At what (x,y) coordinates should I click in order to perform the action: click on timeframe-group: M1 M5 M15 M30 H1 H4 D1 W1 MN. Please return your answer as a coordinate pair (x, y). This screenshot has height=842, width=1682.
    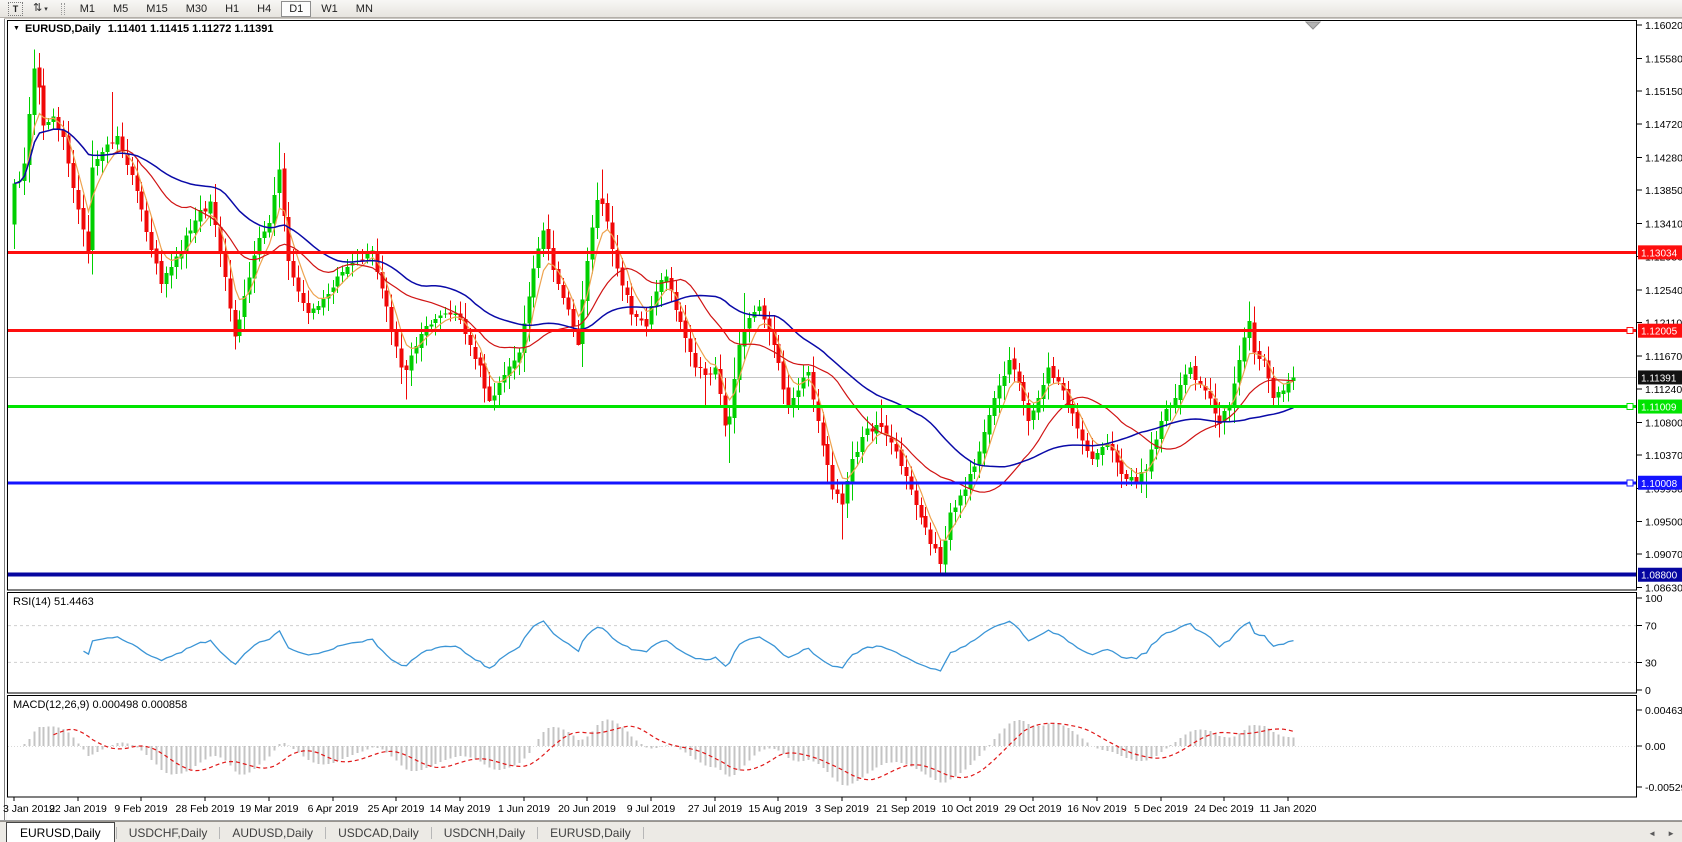
    Looking at the image, I should click on (226, 8).